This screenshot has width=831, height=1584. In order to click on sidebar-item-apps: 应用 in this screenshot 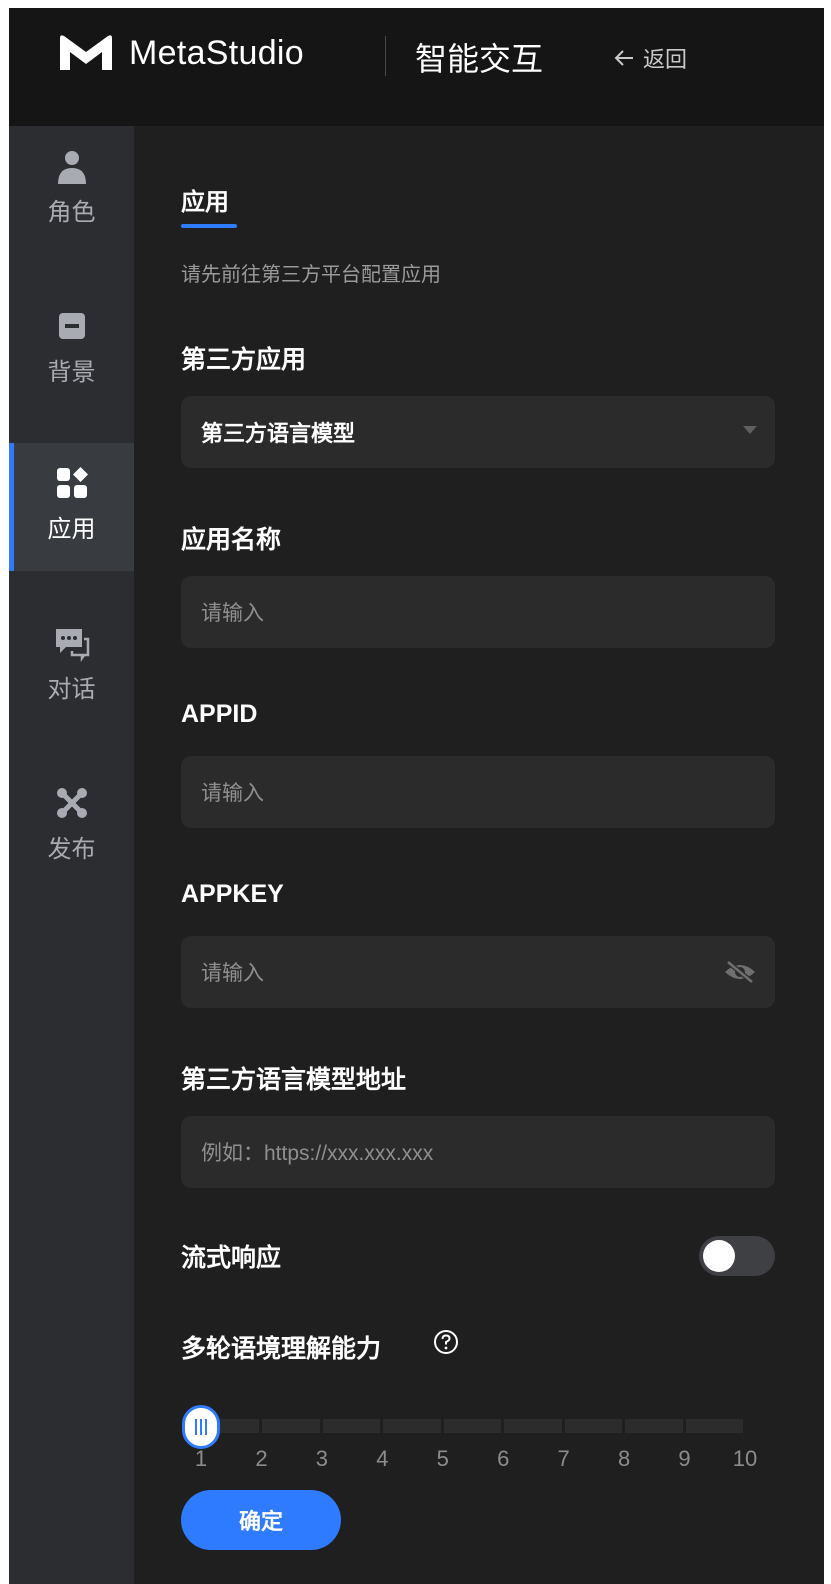, I will do `click(71, 507)`.